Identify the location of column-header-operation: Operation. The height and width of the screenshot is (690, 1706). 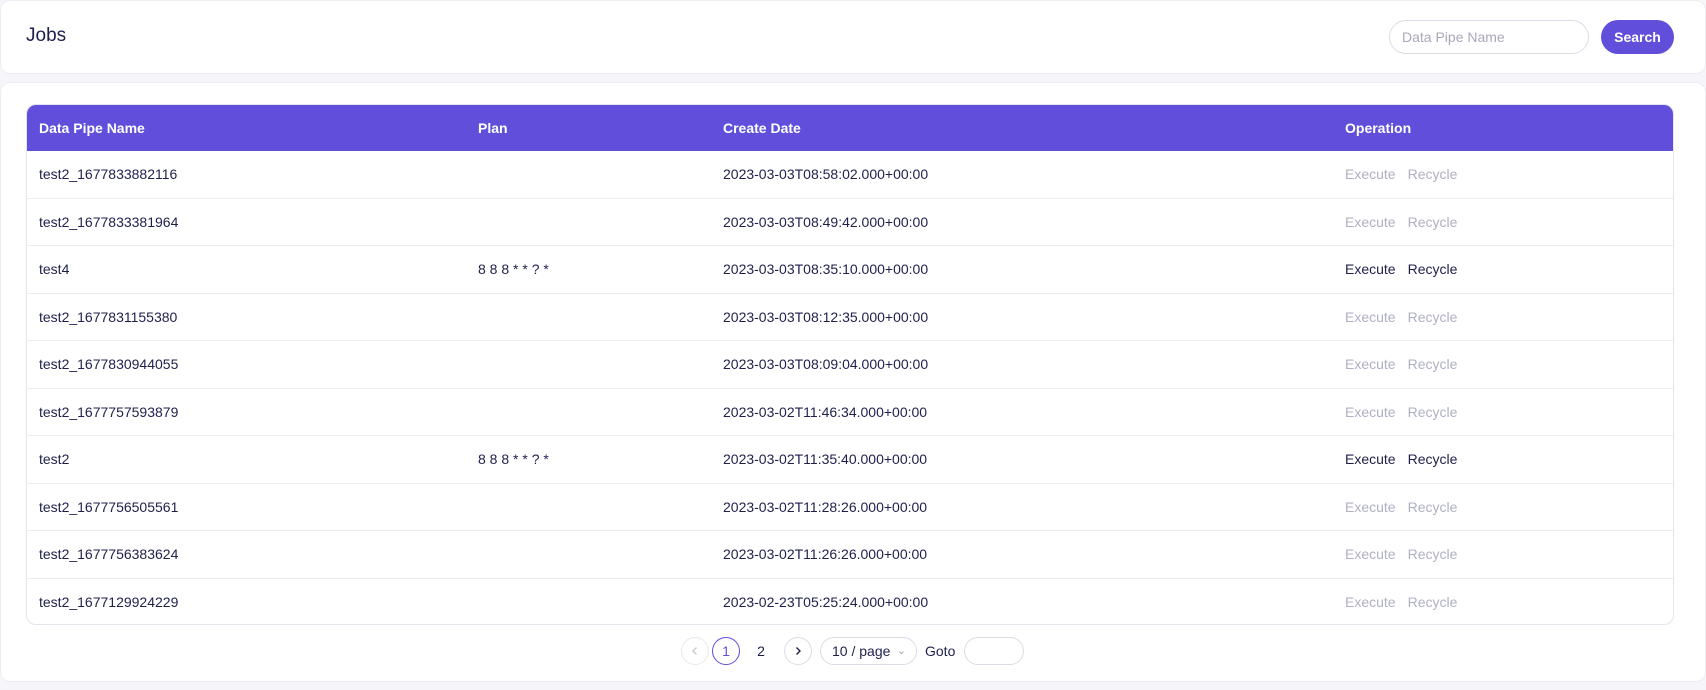
(1378, 128).